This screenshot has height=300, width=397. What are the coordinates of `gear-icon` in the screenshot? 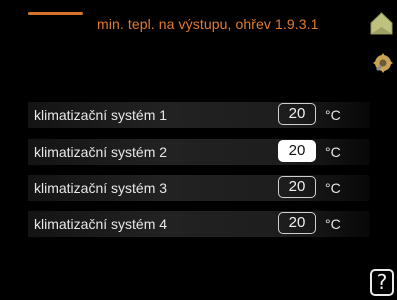 It's located at (383, 63).